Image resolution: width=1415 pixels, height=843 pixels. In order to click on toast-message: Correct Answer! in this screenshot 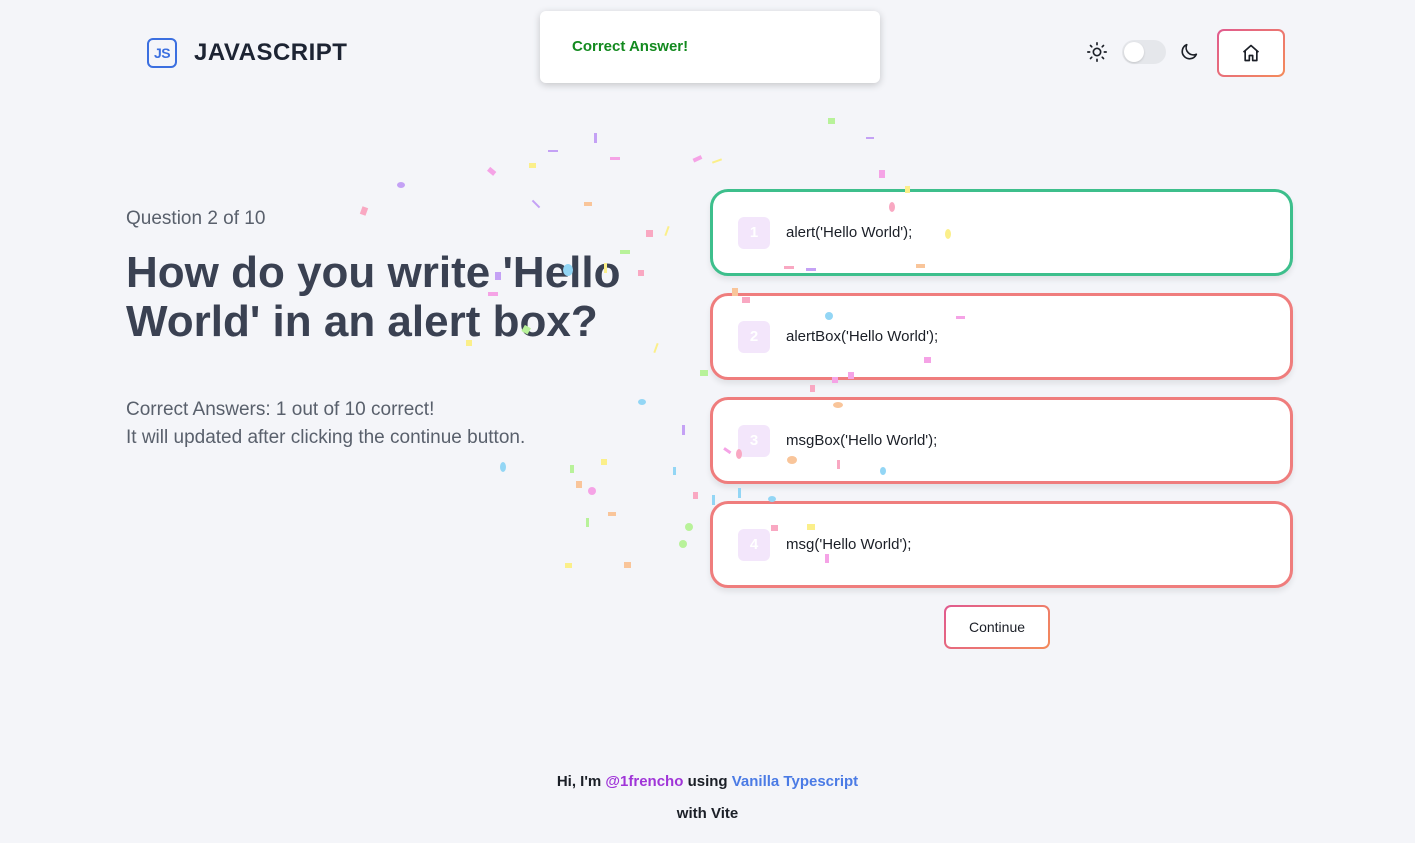, I will do `click(630, 46)`.